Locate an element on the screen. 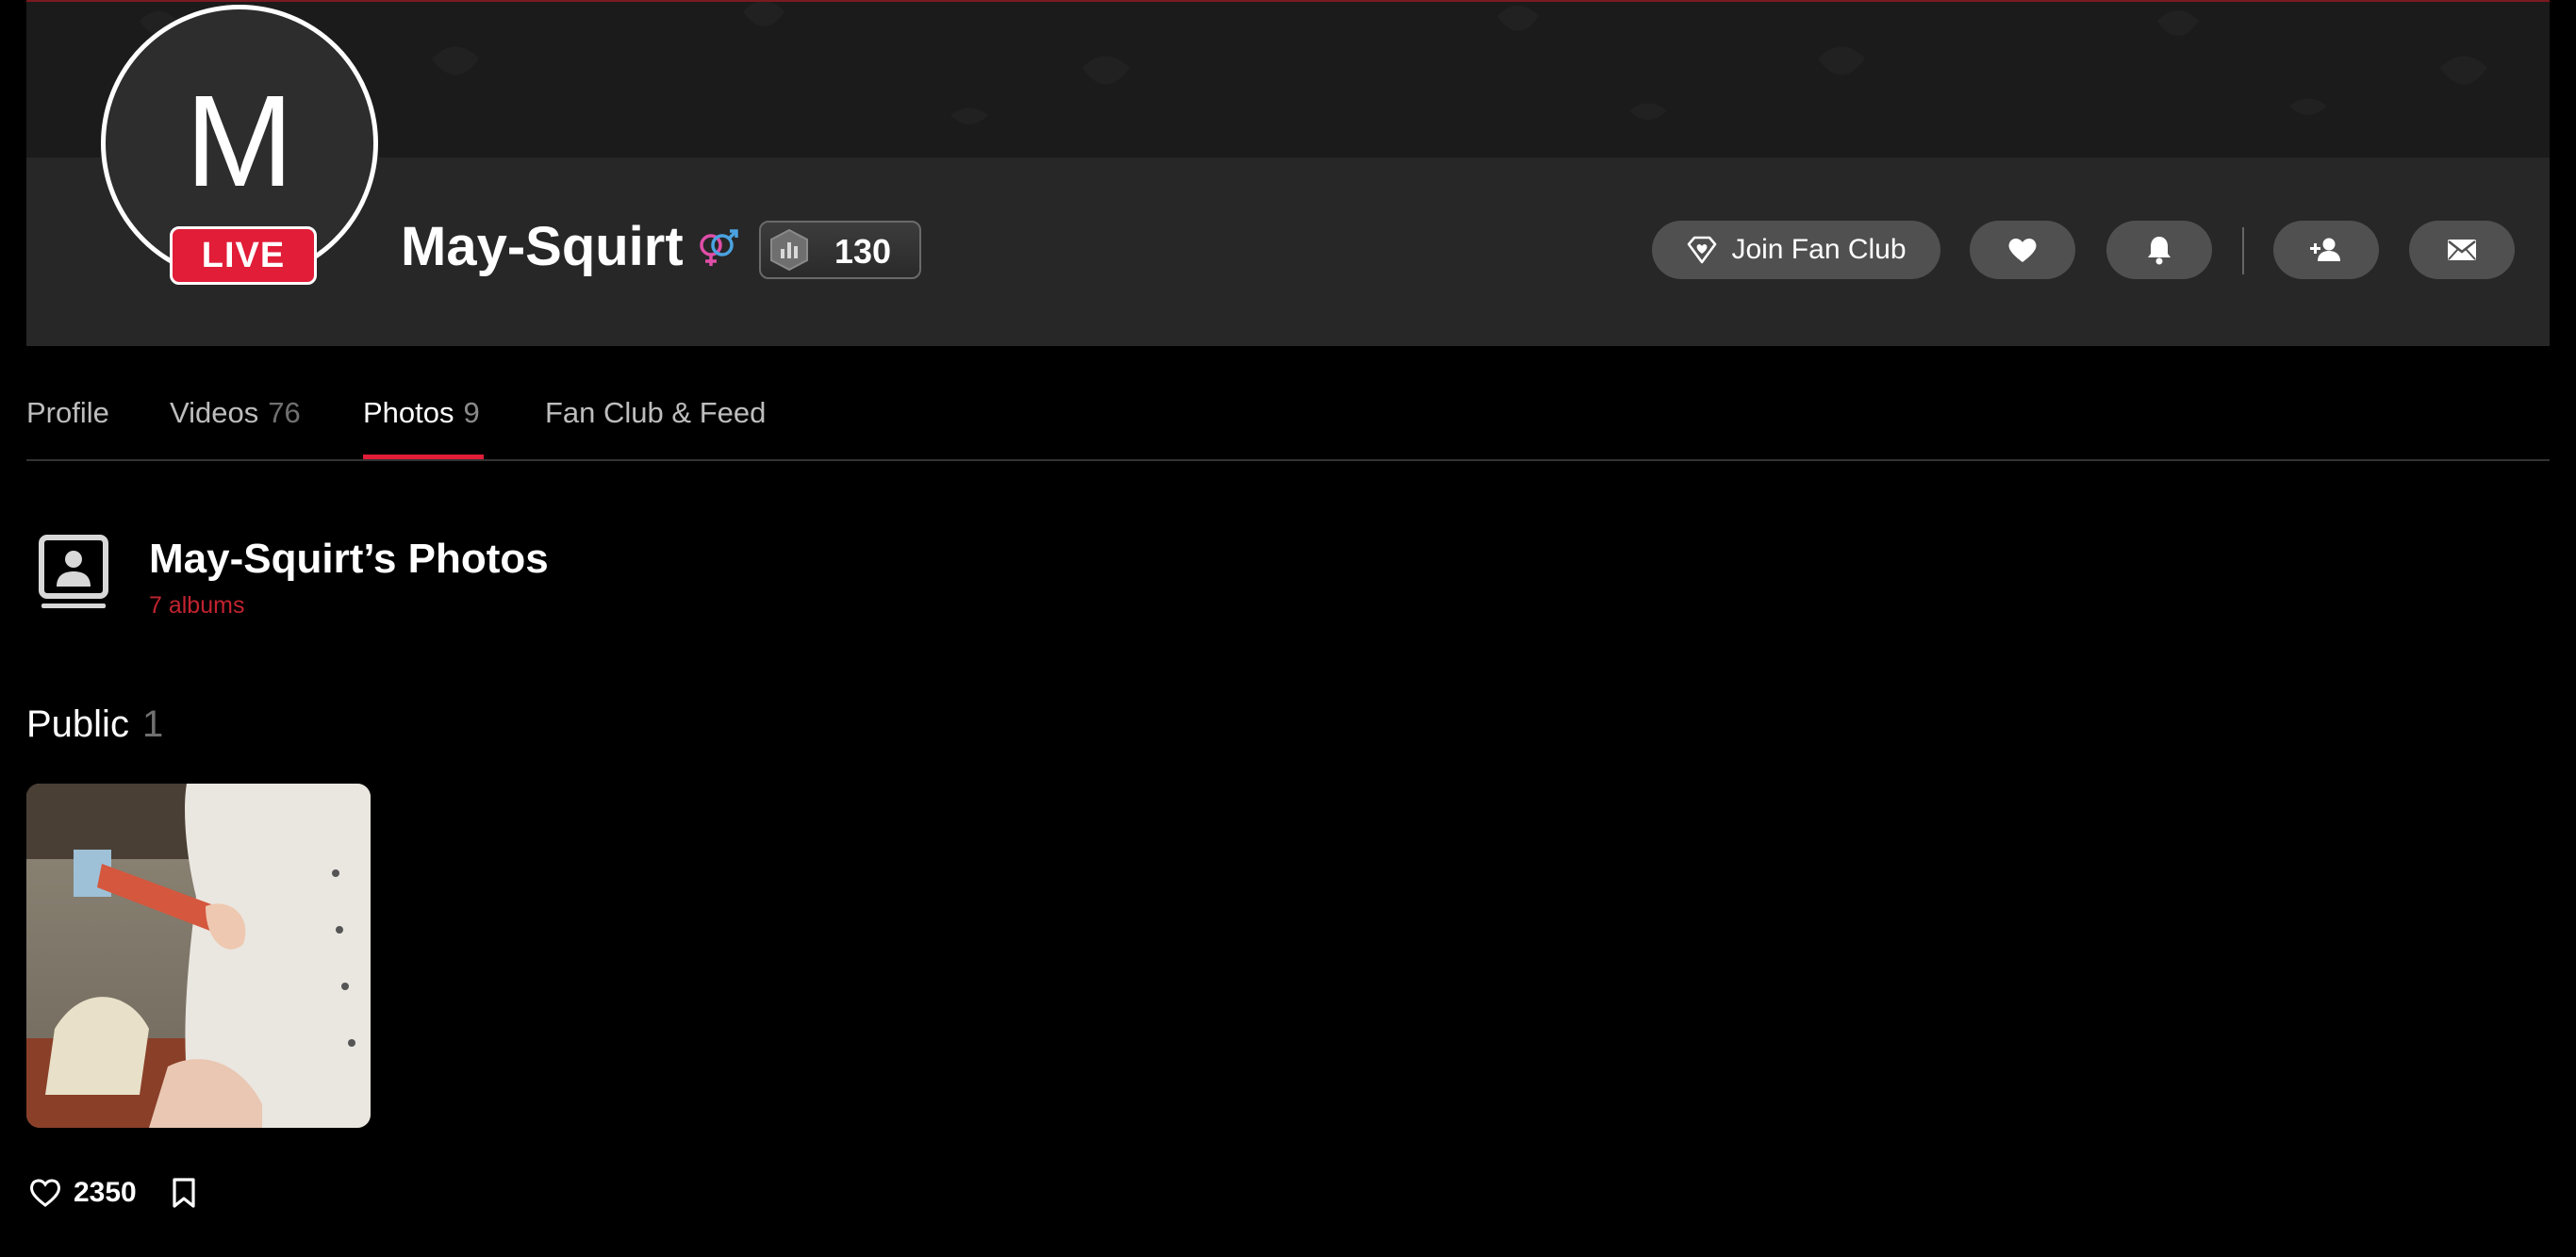  add-friend-icon is located at coordinates (2325, 249).